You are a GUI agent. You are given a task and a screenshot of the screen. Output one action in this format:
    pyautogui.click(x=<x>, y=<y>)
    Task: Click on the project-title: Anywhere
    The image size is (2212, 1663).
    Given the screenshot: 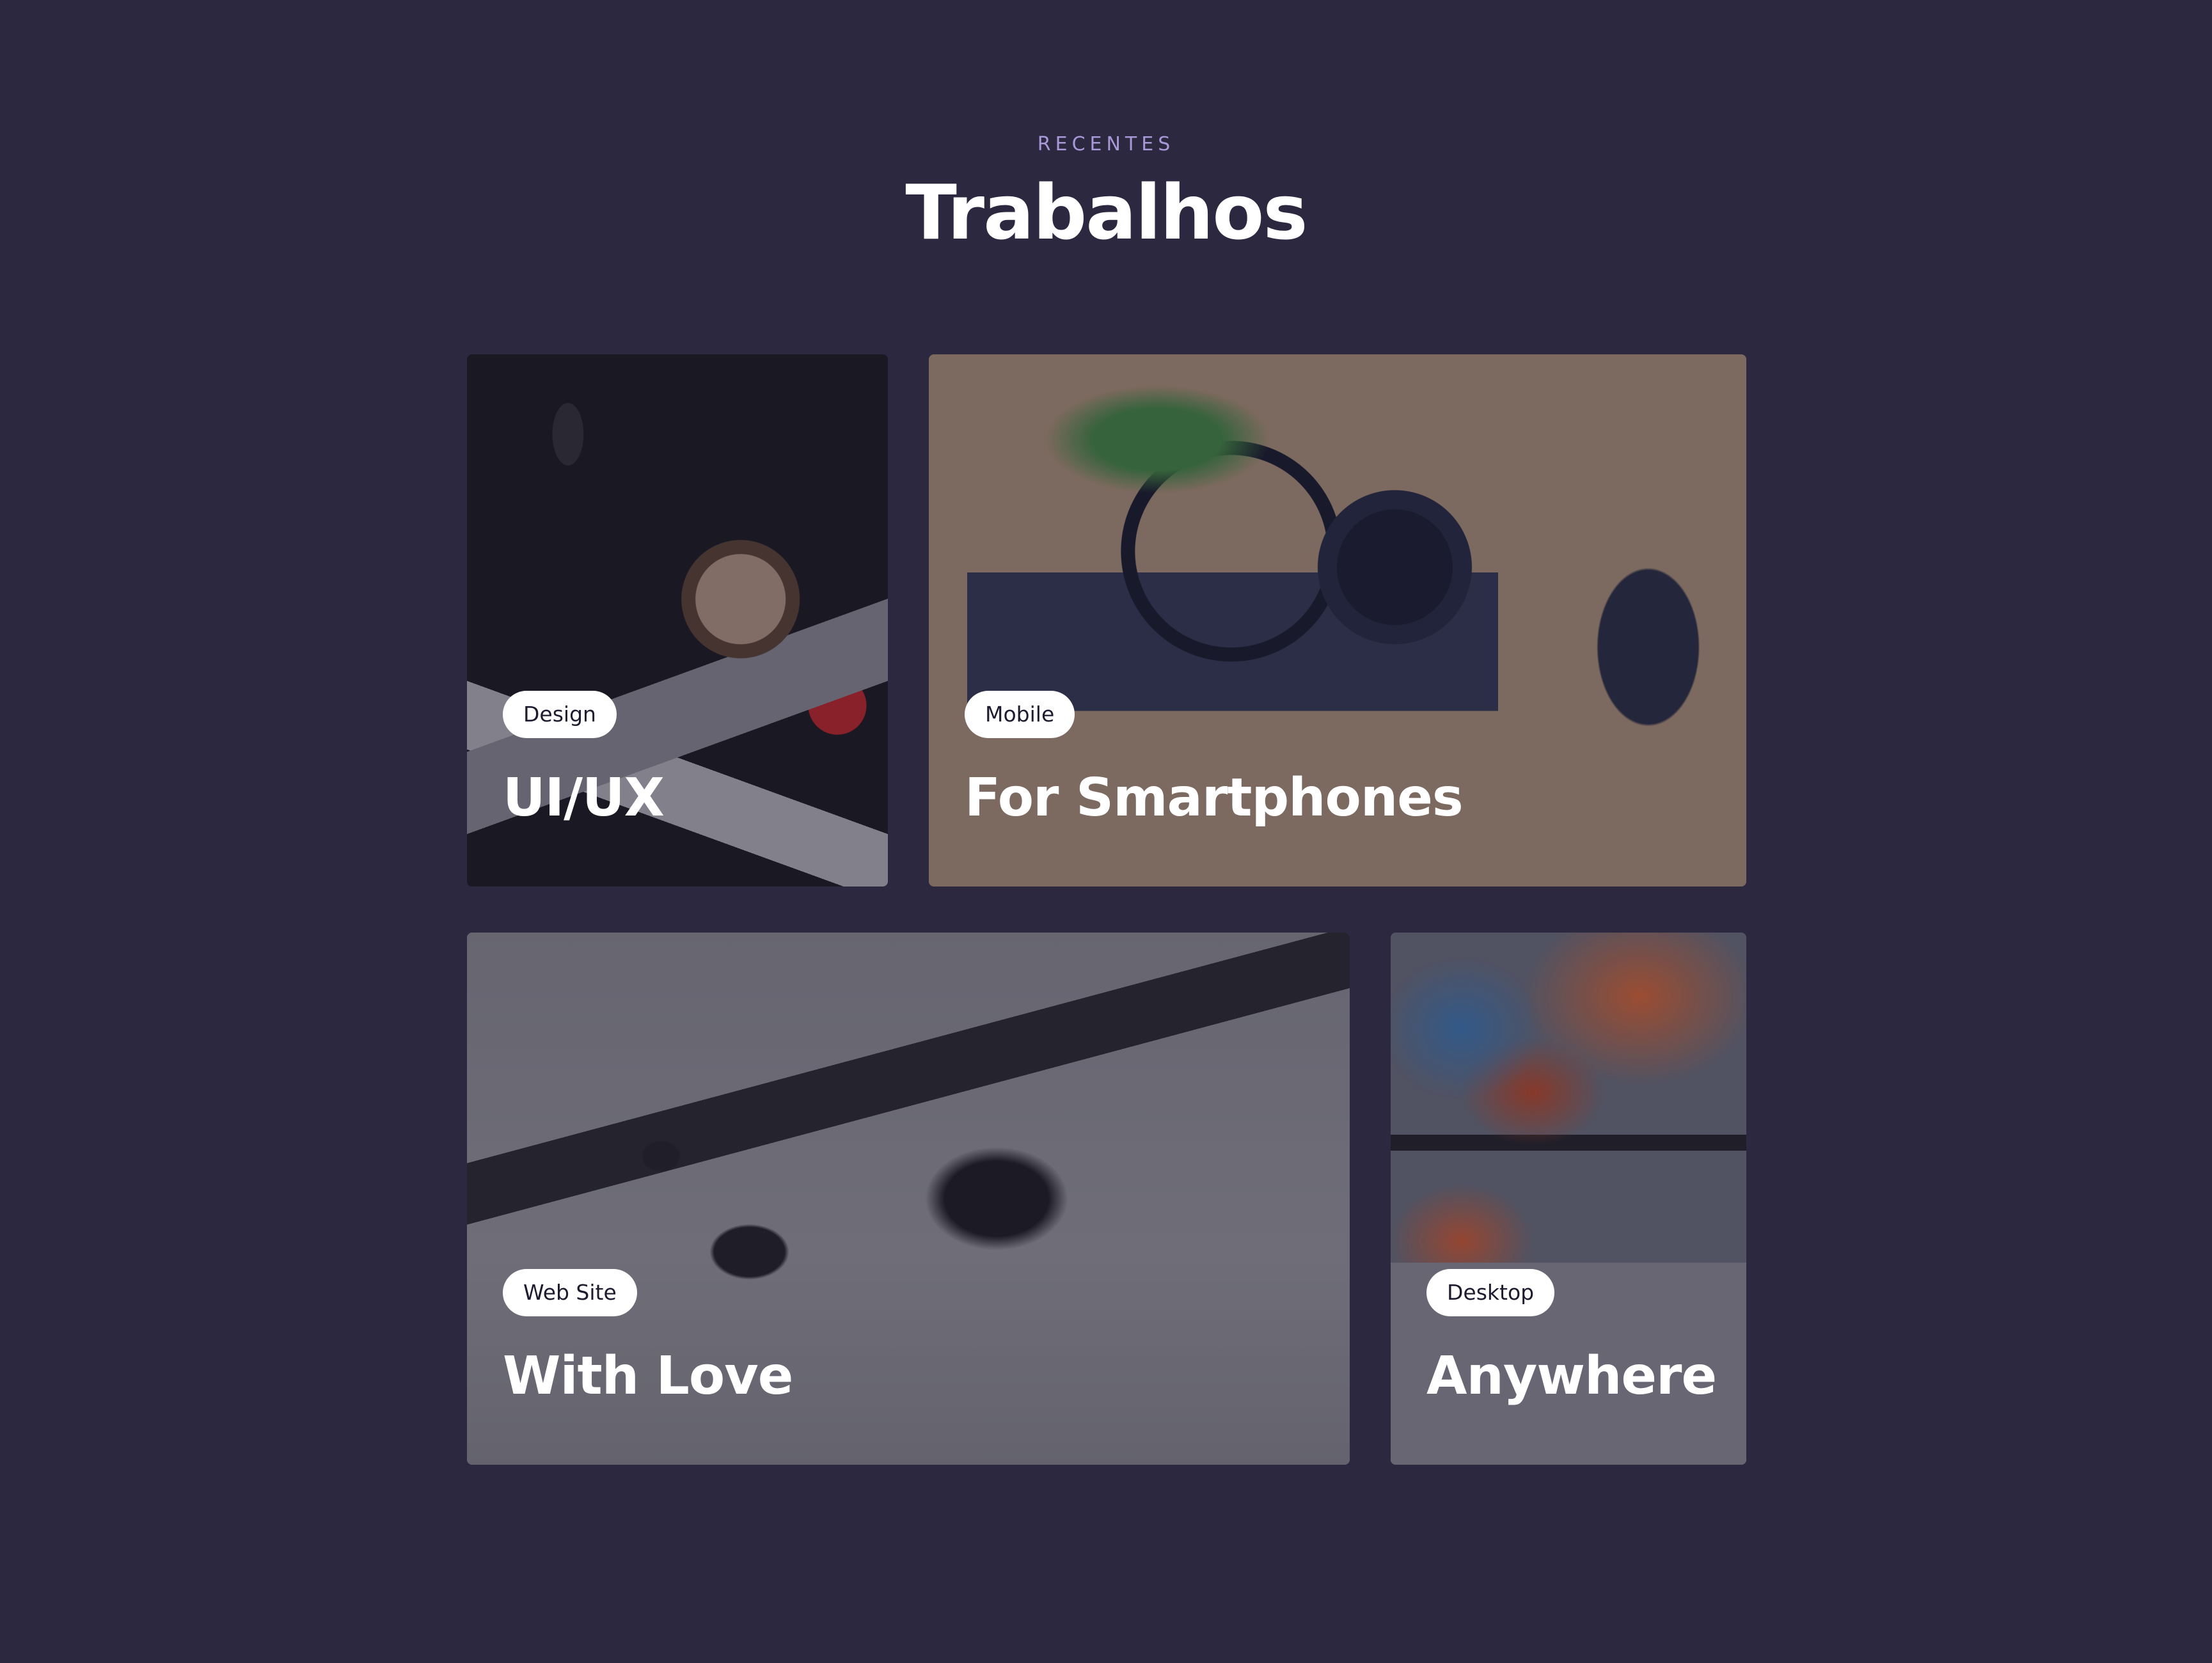 What is the action you would take?
    pyautogui.click(x=1571, y=1376)
    